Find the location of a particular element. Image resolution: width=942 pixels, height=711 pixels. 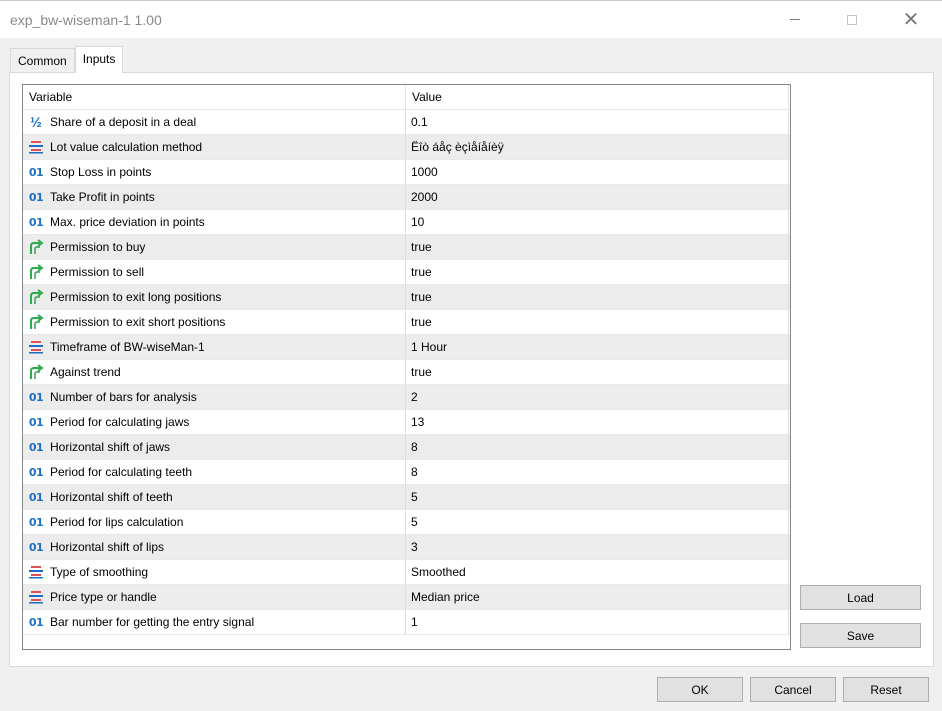

close-button: ✕ is located at coordinates (911, 19).